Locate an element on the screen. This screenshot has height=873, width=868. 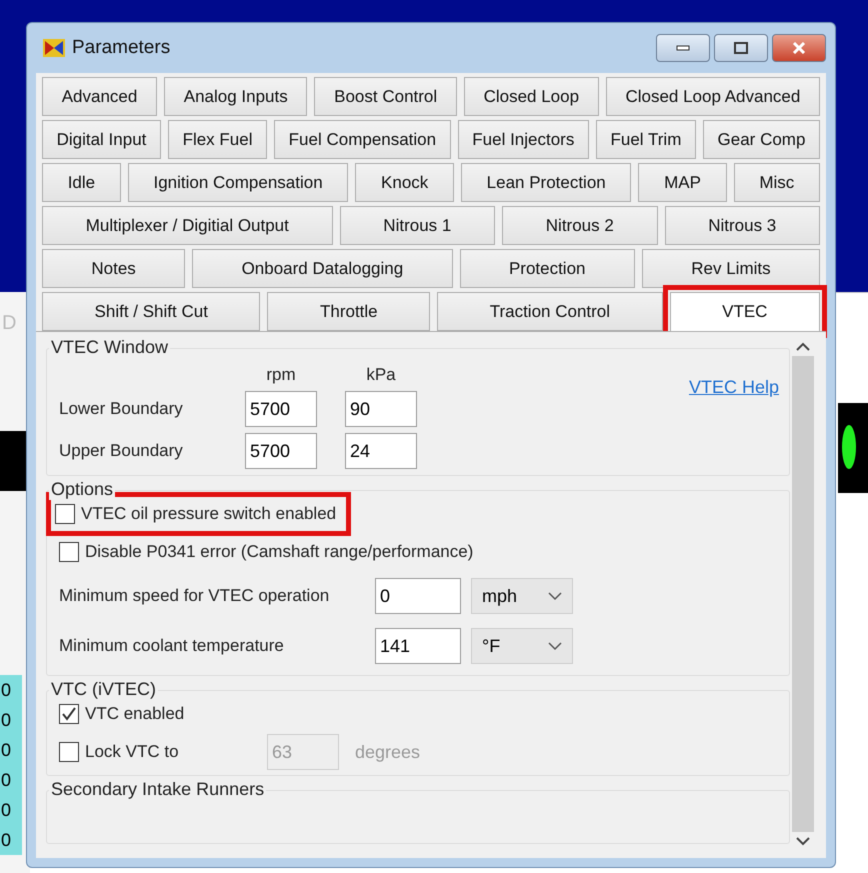
tab: Onboard Datalogging is located at coordinates (322, 268).